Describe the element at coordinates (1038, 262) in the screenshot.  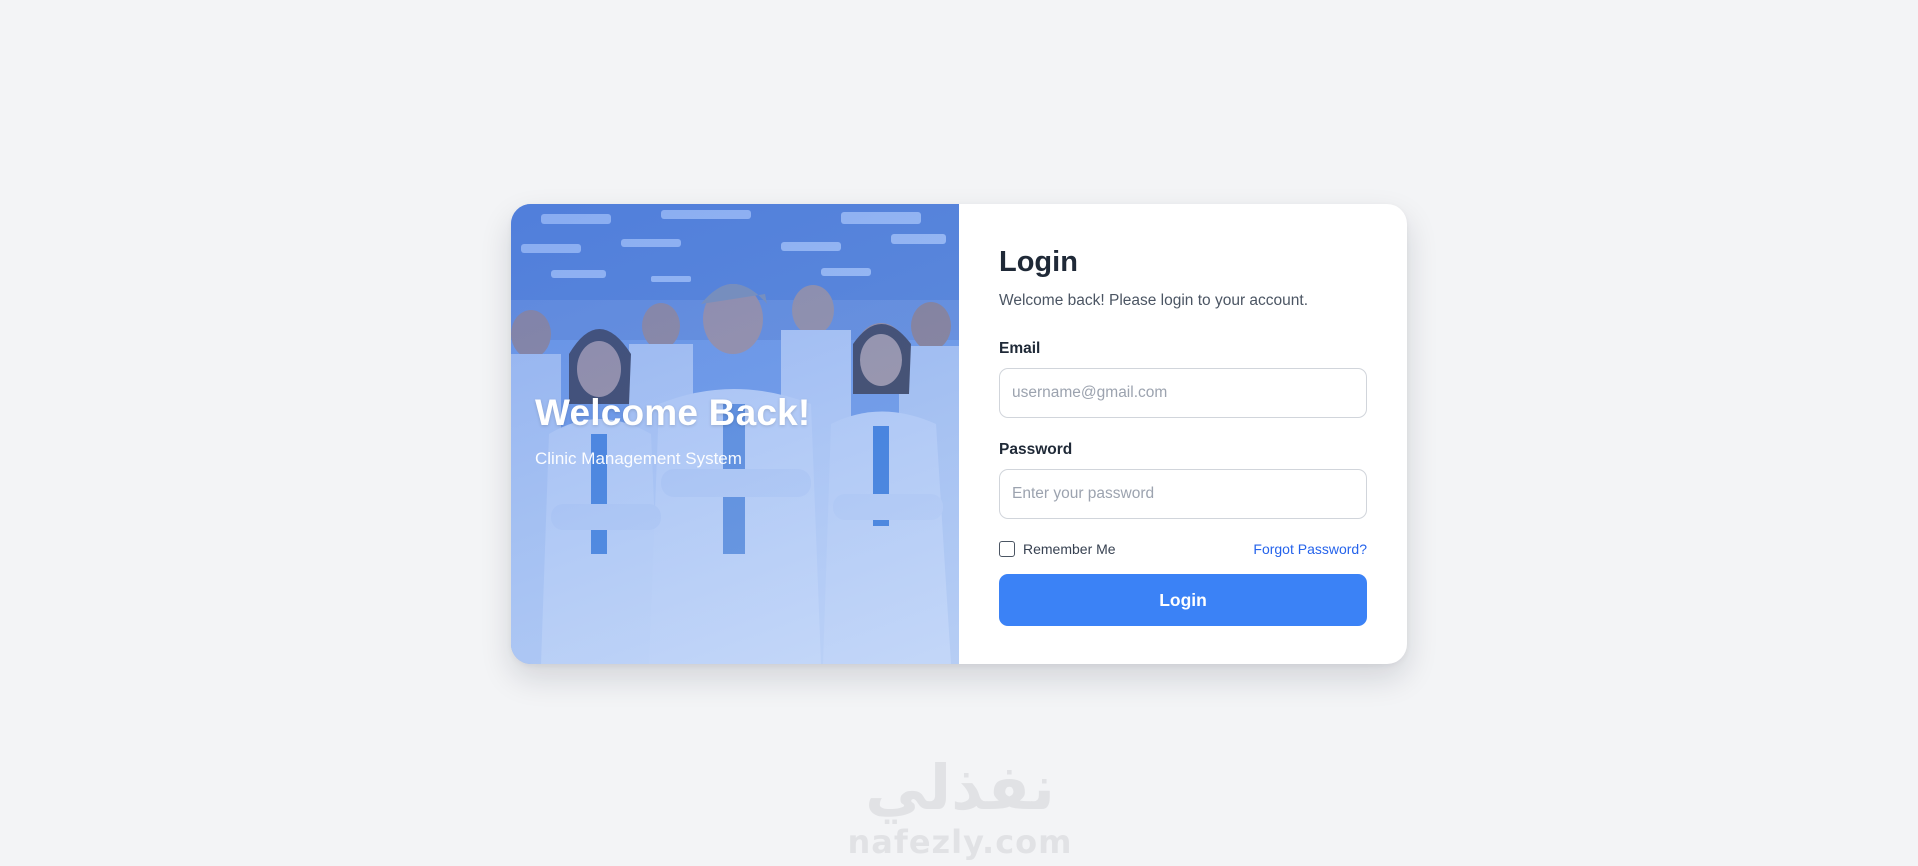
I see `login-title: Login` at that location.